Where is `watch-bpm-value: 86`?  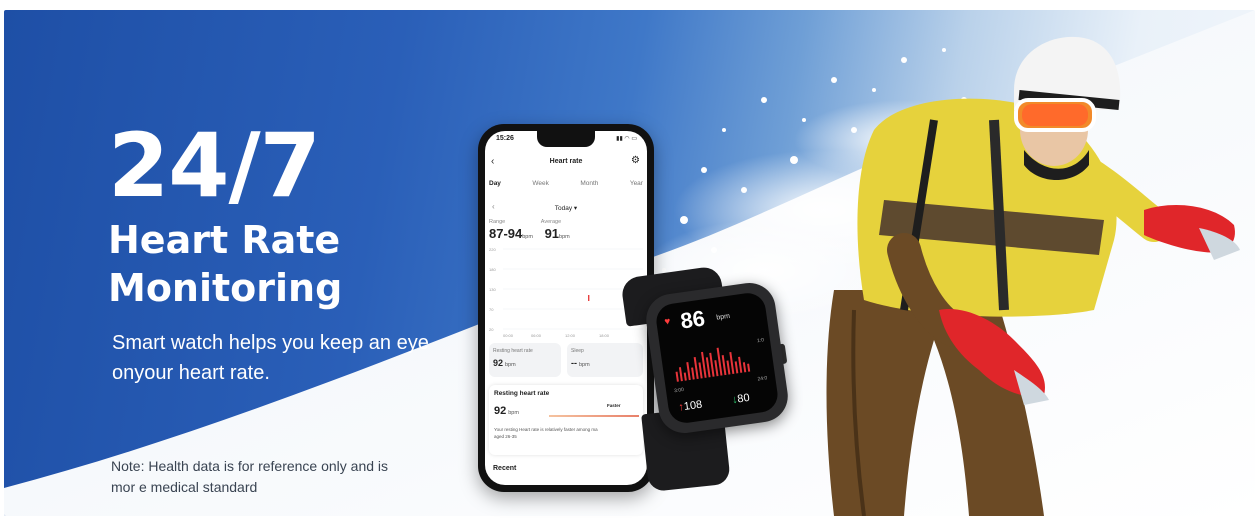
watch-bpm-value: 86 is located at coordinates (692, 319).